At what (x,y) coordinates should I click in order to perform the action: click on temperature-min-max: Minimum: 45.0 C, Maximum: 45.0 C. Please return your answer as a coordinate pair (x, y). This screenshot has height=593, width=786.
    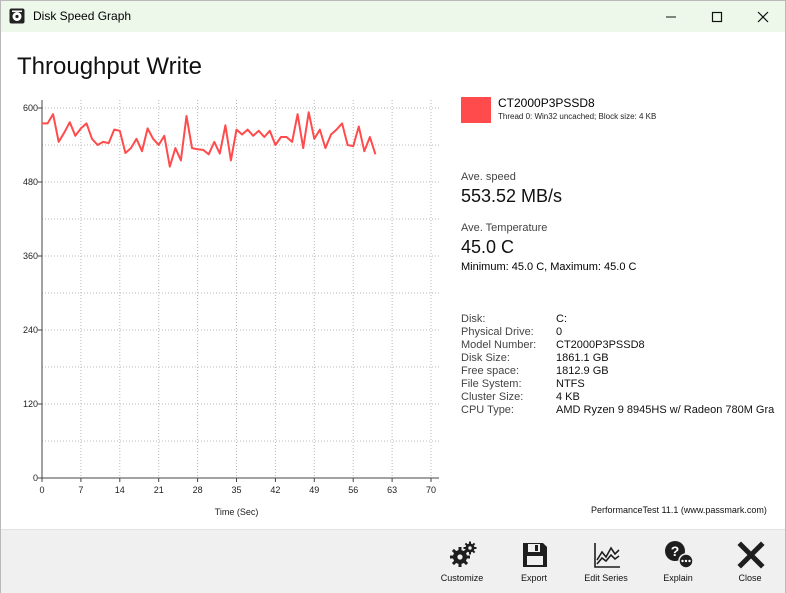
    Looking at the image, I should click on (549, 267).